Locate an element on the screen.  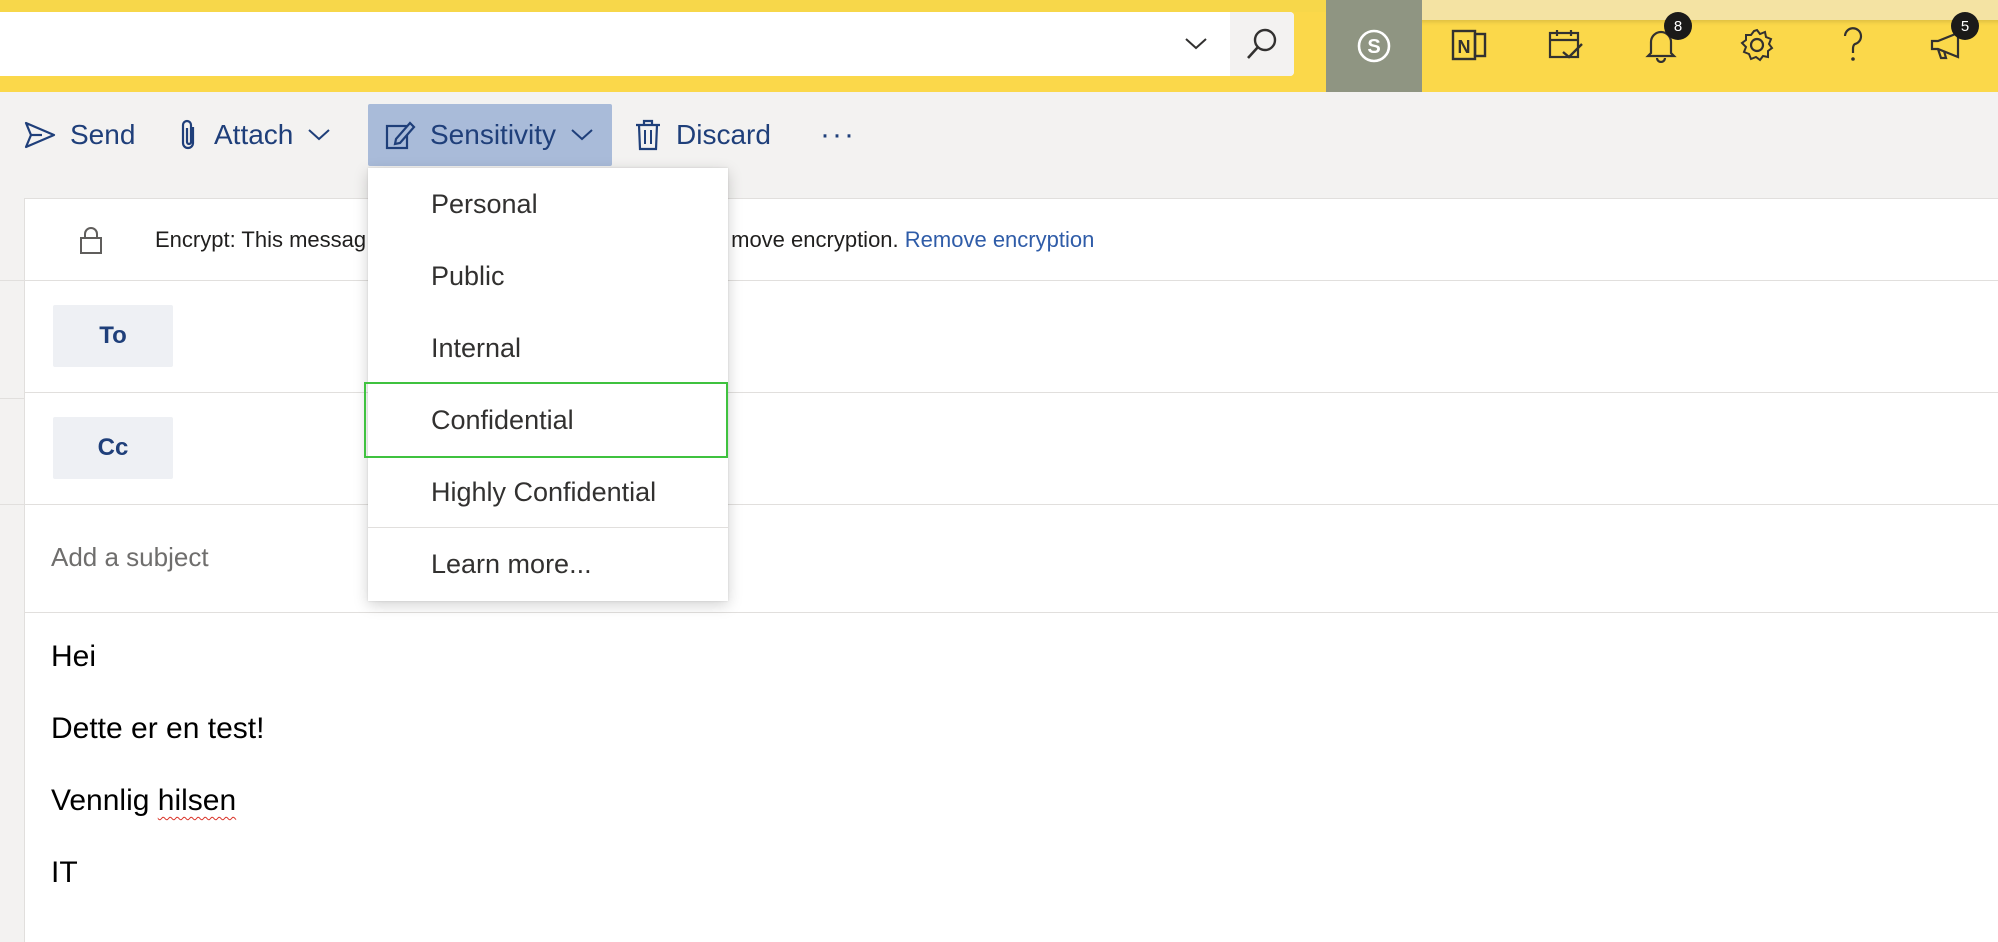
notifications-badge: 8 is located at coordinates (1678, 26).